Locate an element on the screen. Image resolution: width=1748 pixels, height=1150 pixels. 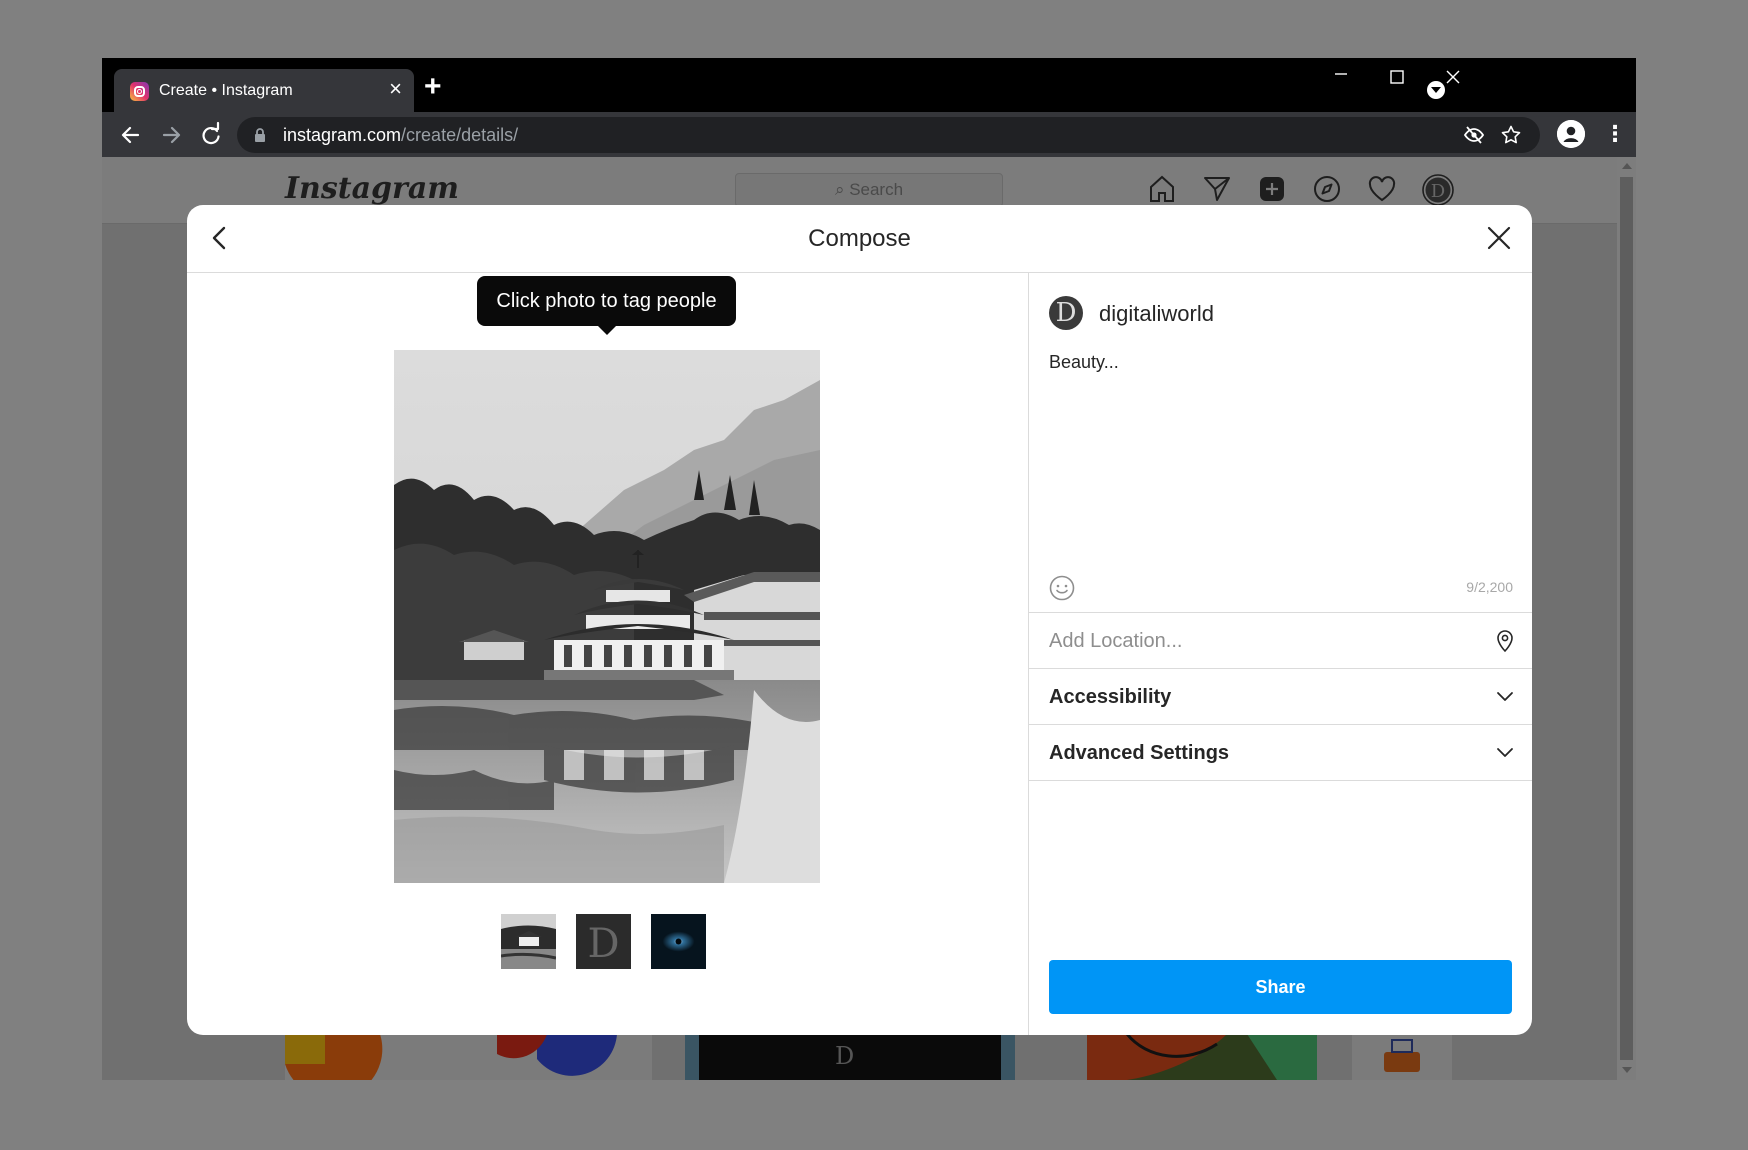
instagram-search: ⌕ Search is located at coordinates (869, 190).